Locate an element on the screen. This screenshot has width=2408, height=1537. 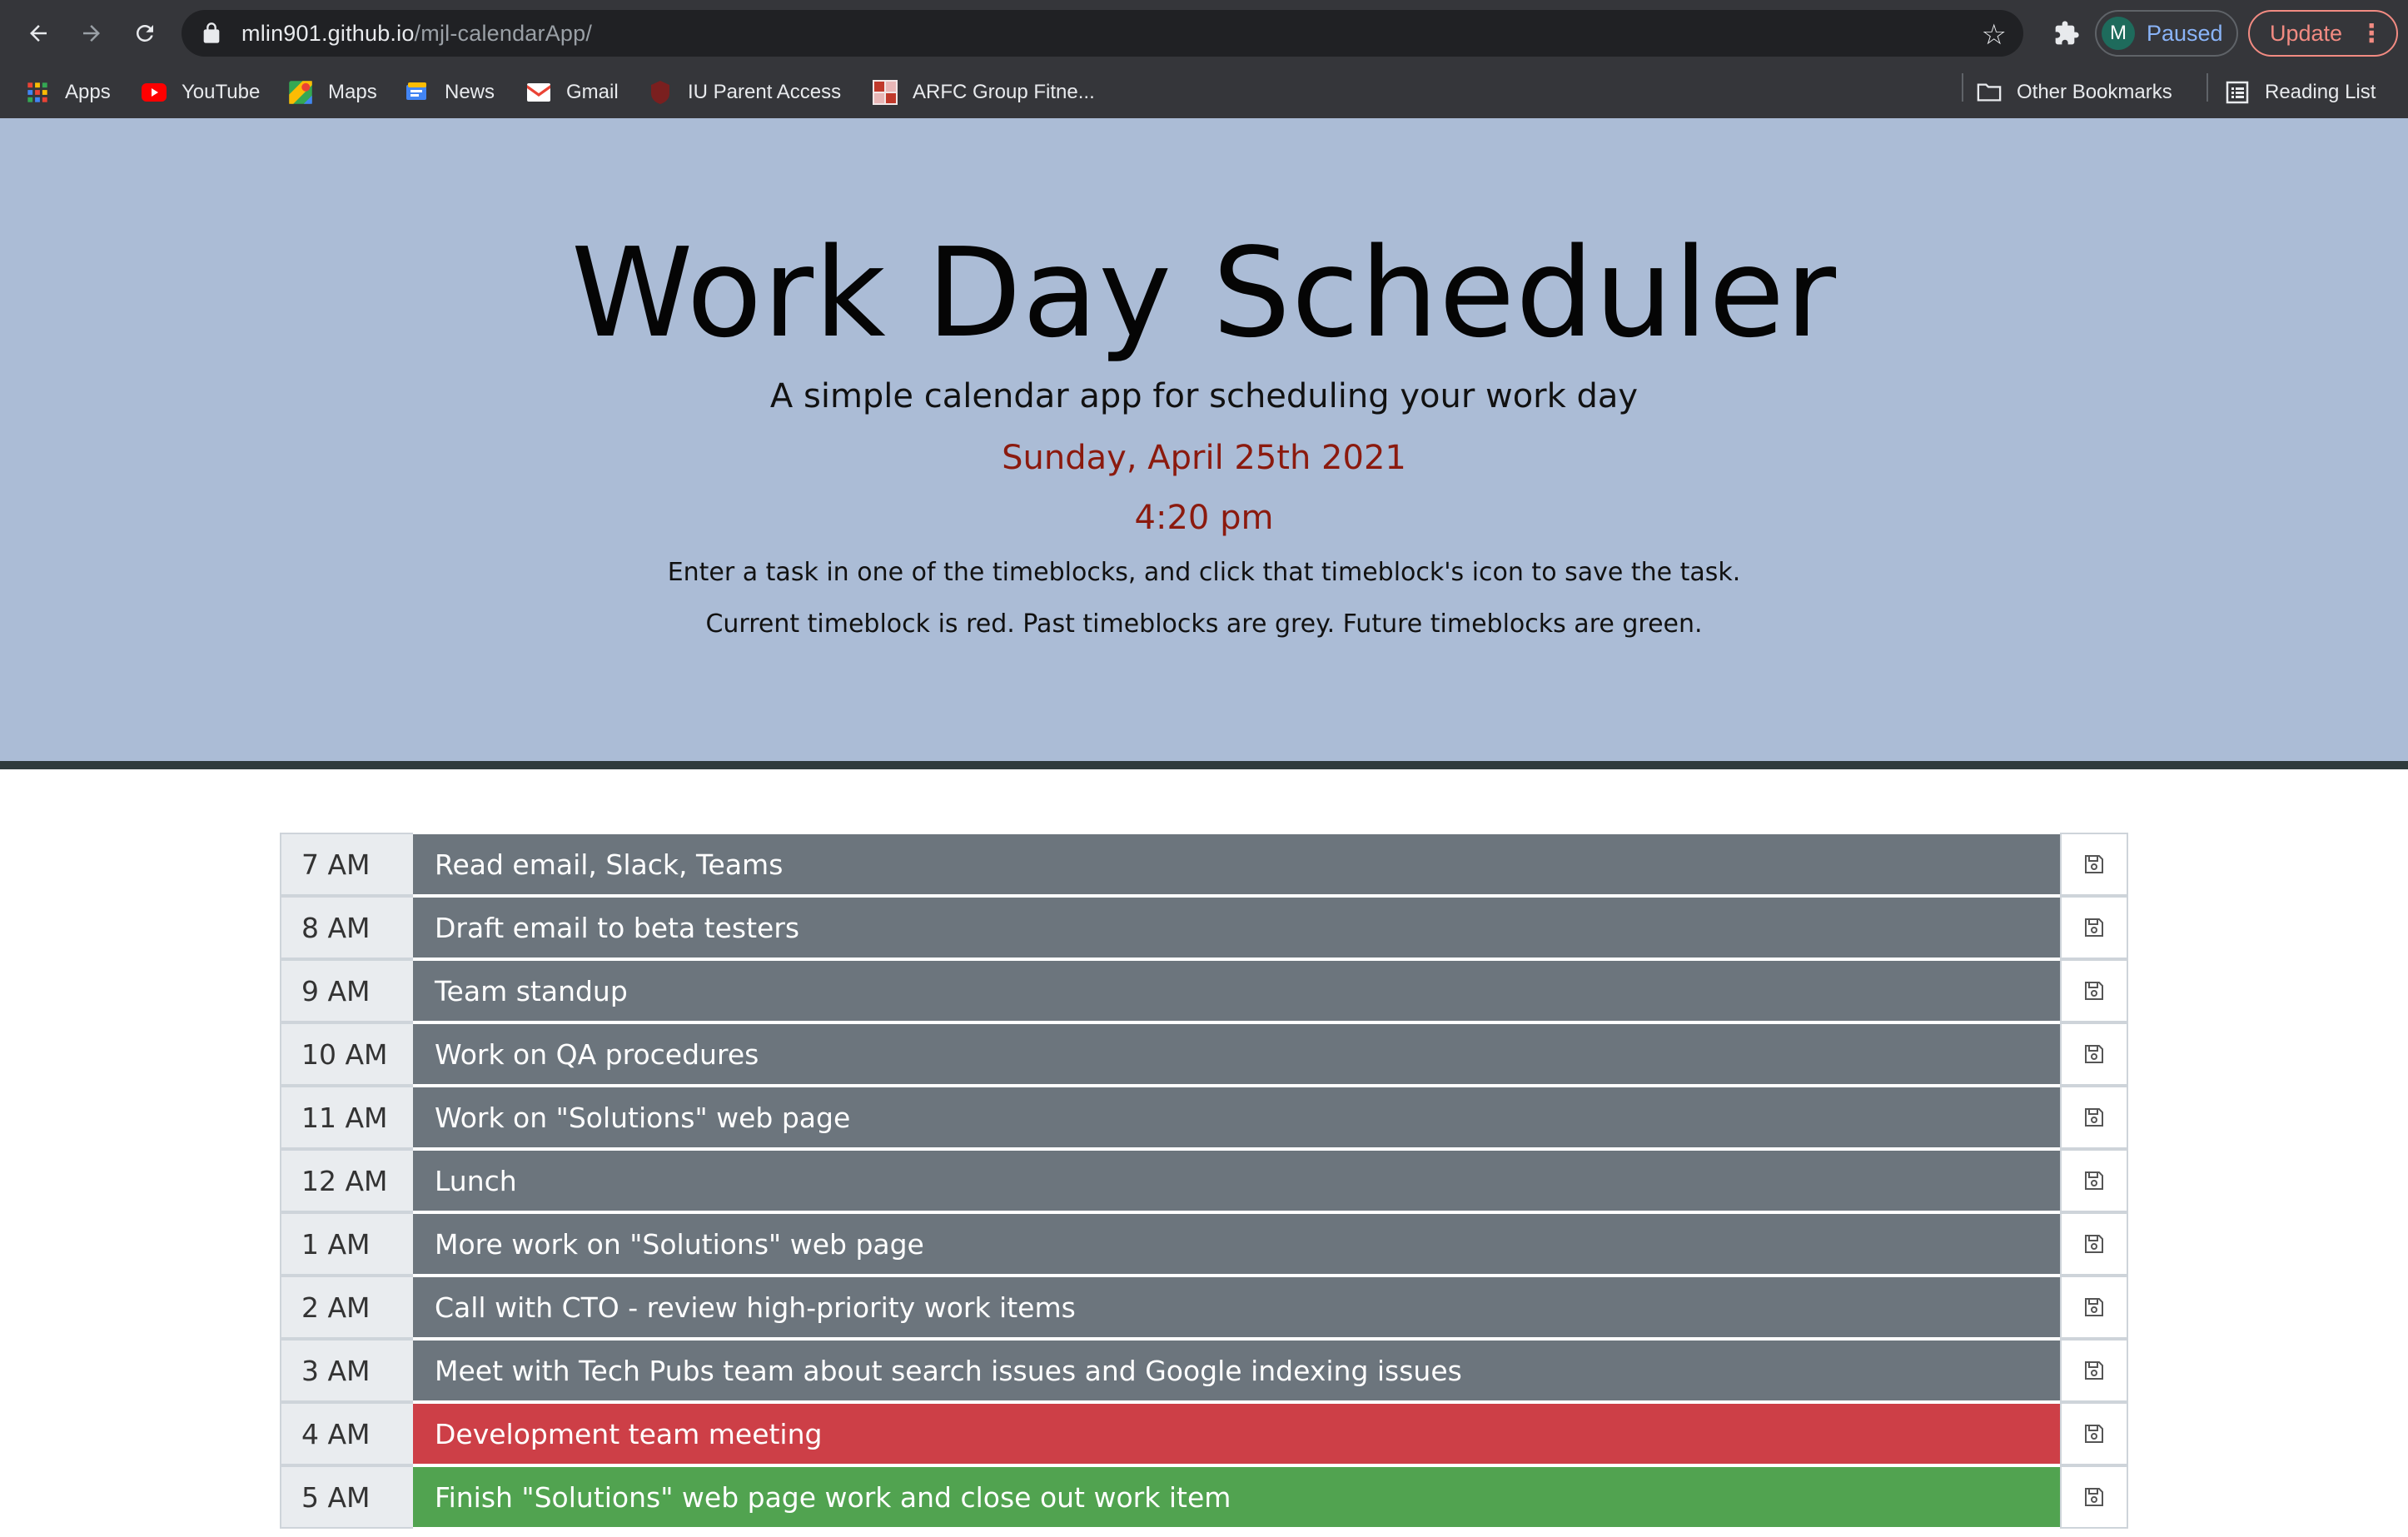
bookmark-label: Gmail is located at coordinates (593, 92).